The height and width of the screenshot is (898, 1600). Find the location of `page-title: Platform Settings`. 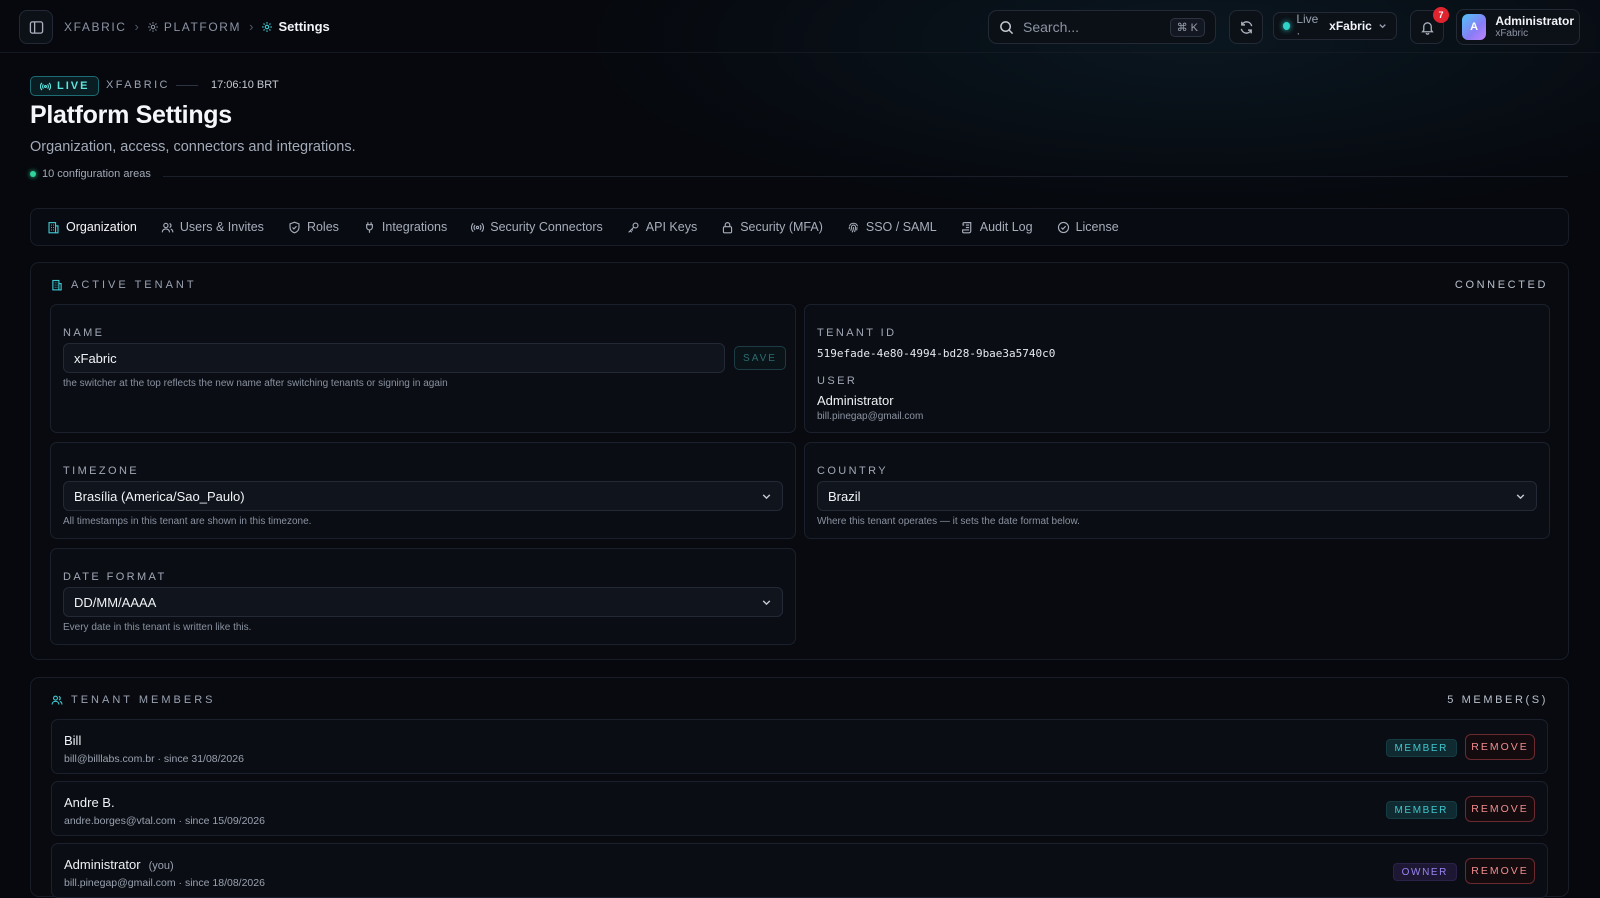

page-title: Platform Settings is located at coordinates (131, 115).